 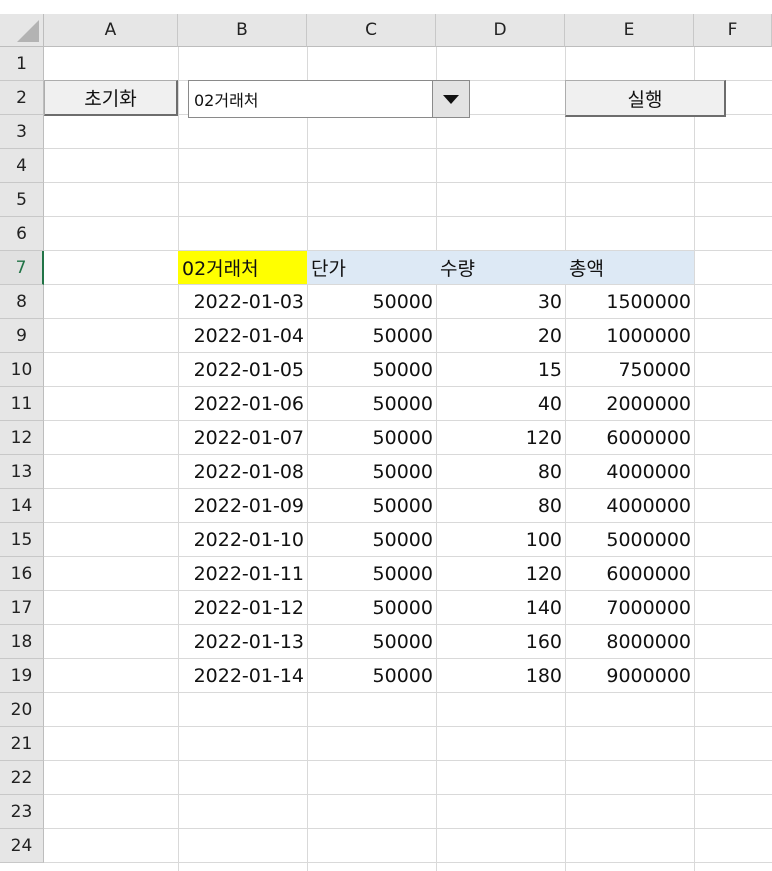 What do you see at coordinates (629, 607) in the screenshot?
I see `total-cell: 7000000` at bounding box center [629, 607].